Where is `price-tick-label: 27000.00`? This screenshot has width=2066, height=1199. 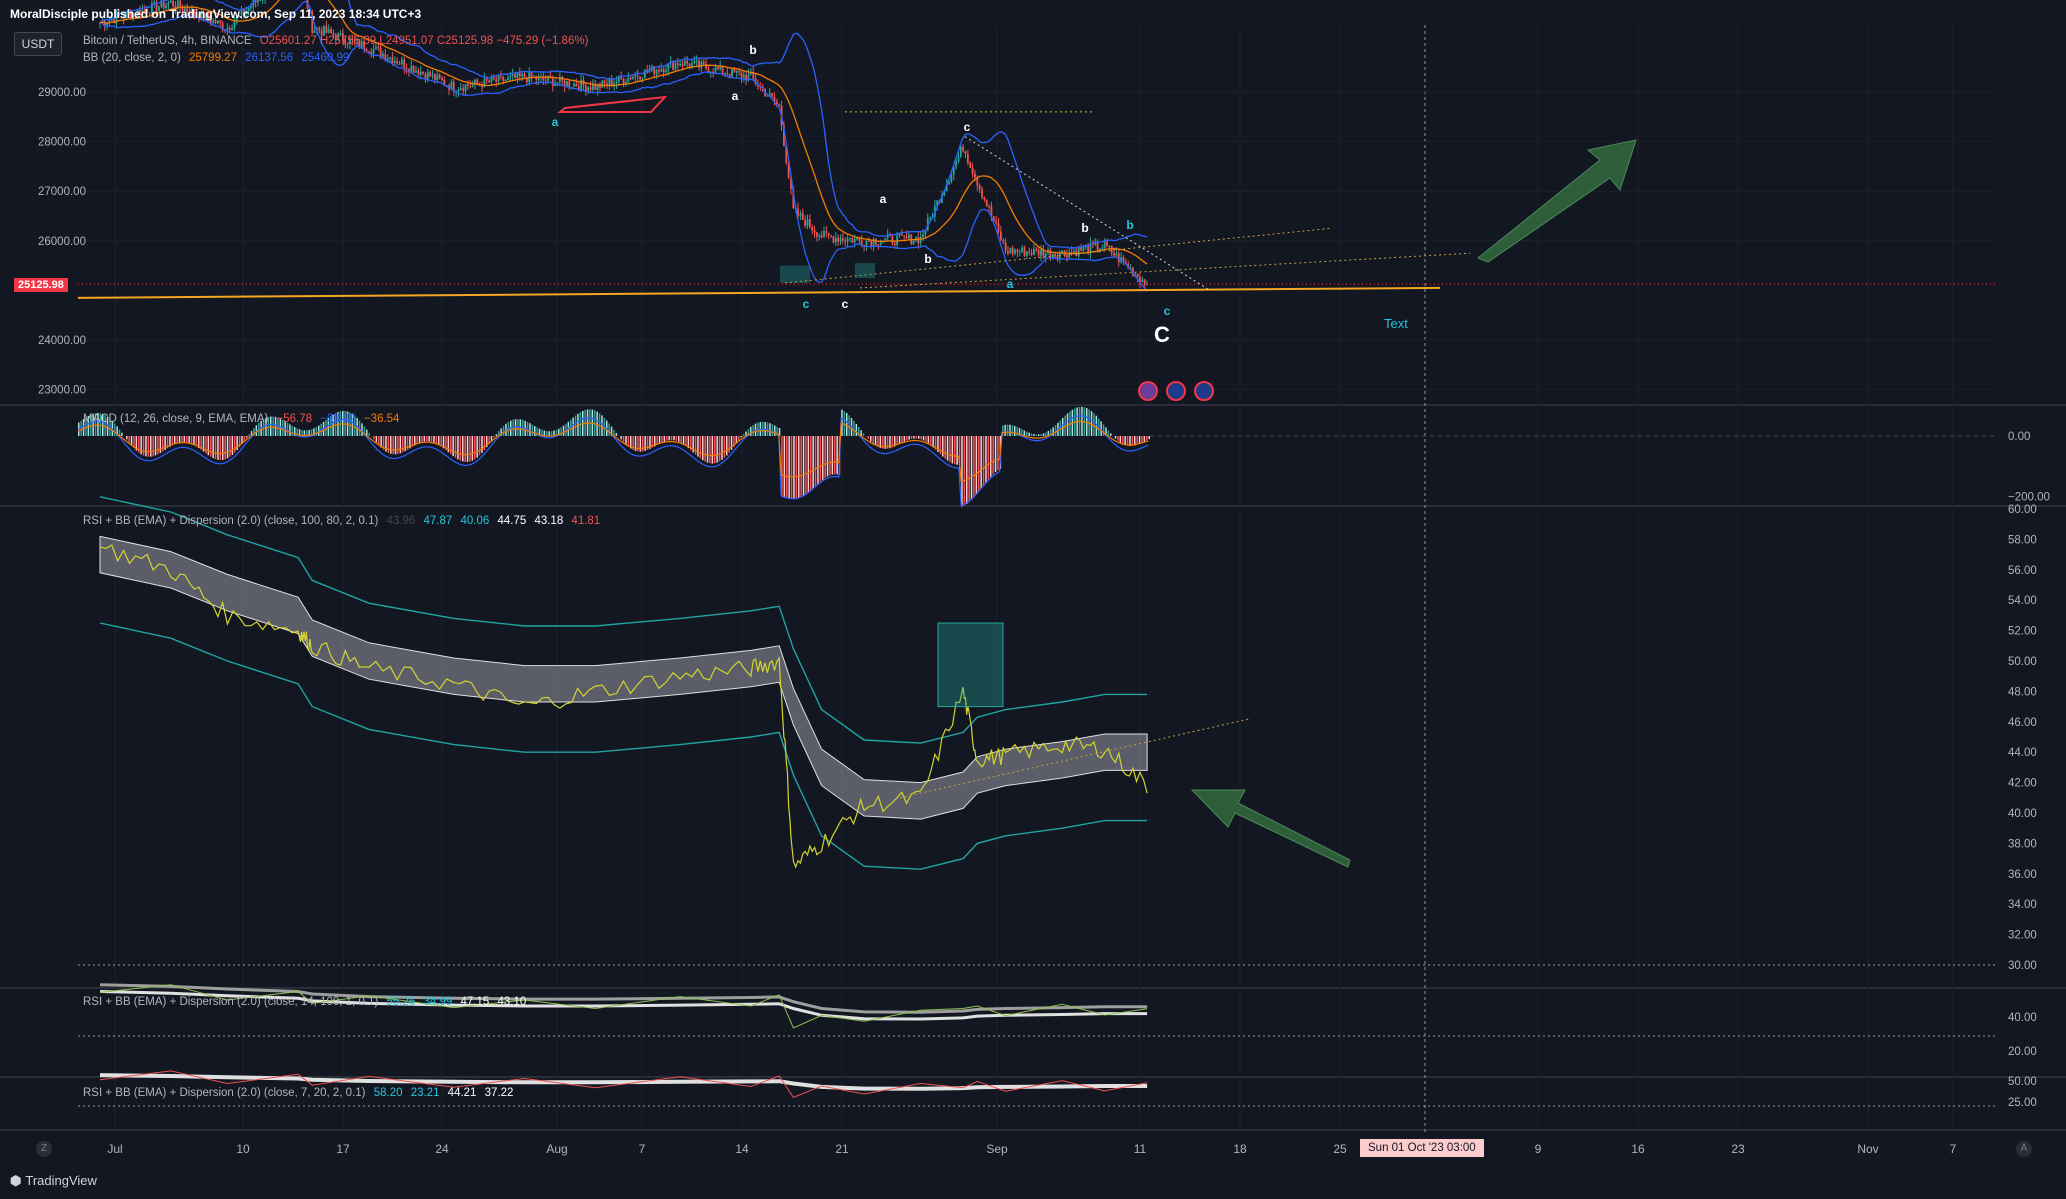 price-tick-label: 27000.00 is located at coordinates (62, 192).